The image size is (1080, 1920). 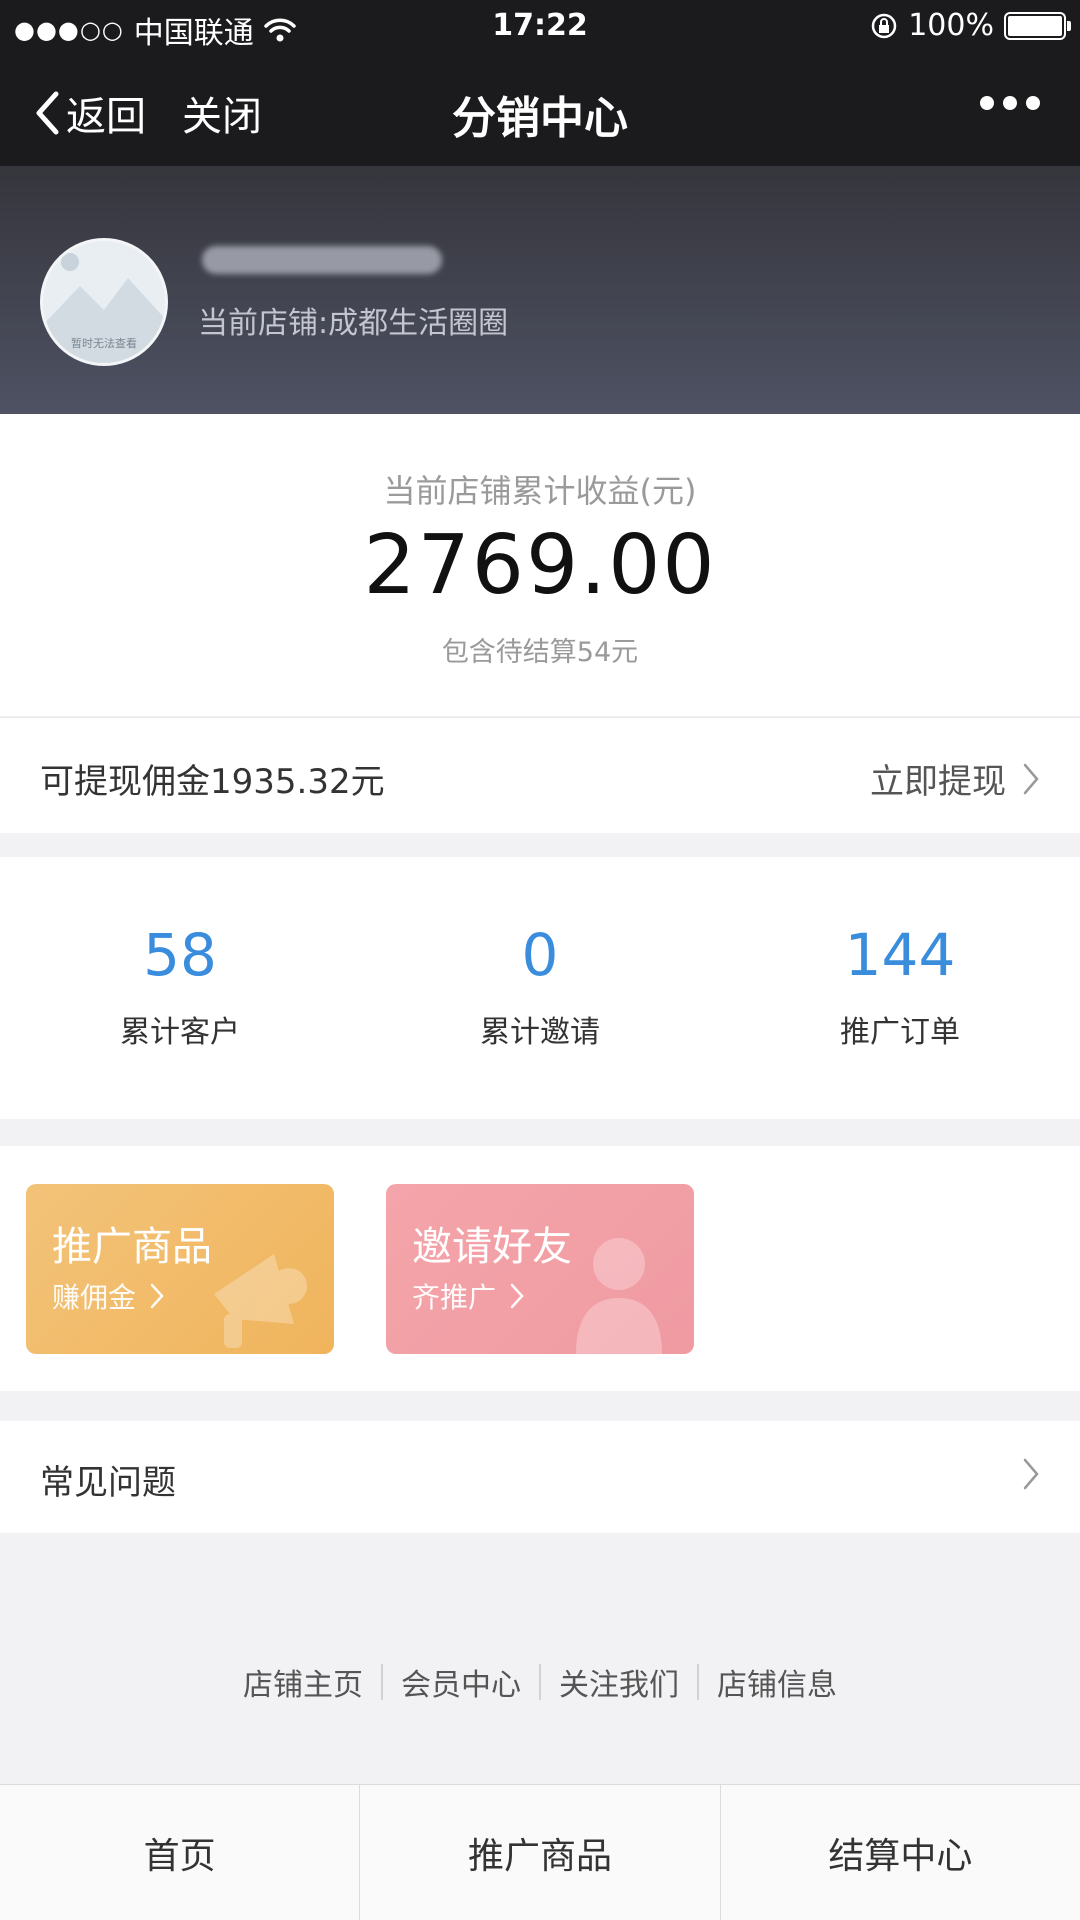 I want to click on nav-bar: 返回 关闭 分销中心, so click(x=540, y=110).